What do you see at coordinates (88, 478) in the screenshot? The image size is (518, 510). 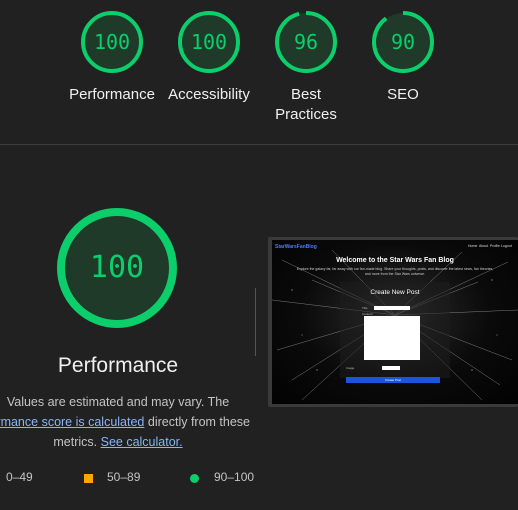 I see `average-square-icon` at bounding box center [88, 478].